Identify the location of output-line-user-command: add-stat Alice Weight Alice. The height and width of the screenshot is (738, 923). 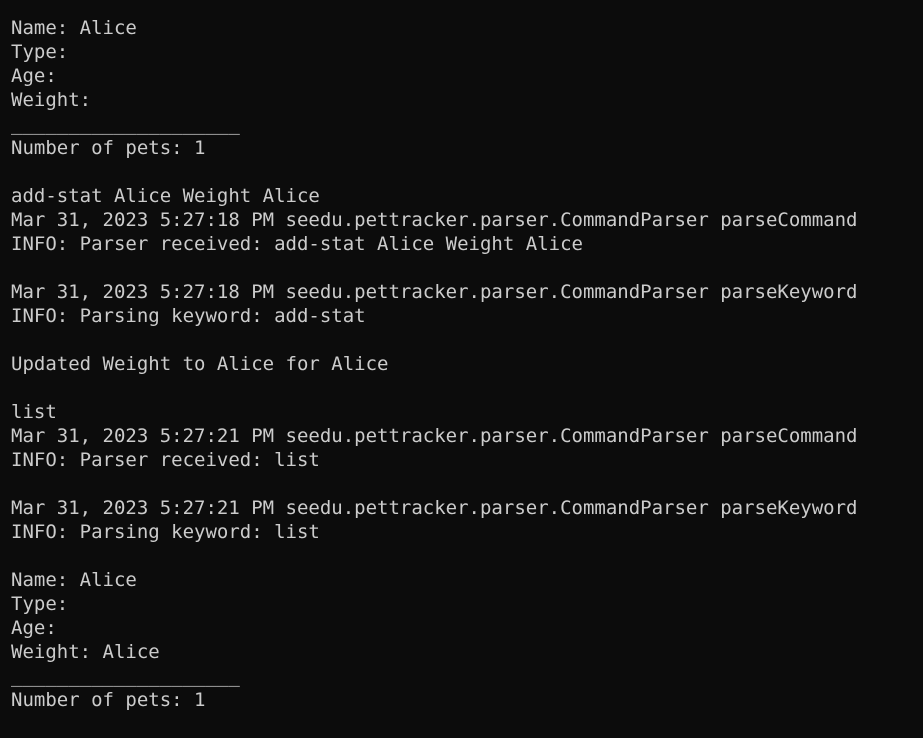
(165, 196).